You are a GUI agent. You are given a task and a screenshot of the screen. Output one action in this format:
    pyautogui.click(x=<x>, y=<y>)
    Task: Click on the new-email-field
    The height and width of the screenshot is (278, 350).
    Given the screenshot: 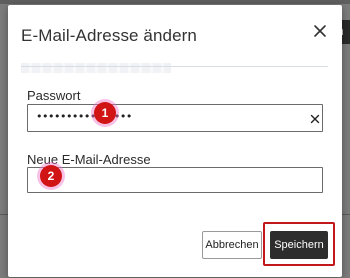 What is the action you would take?
    pyautogui.click(x=175, y=180)
    